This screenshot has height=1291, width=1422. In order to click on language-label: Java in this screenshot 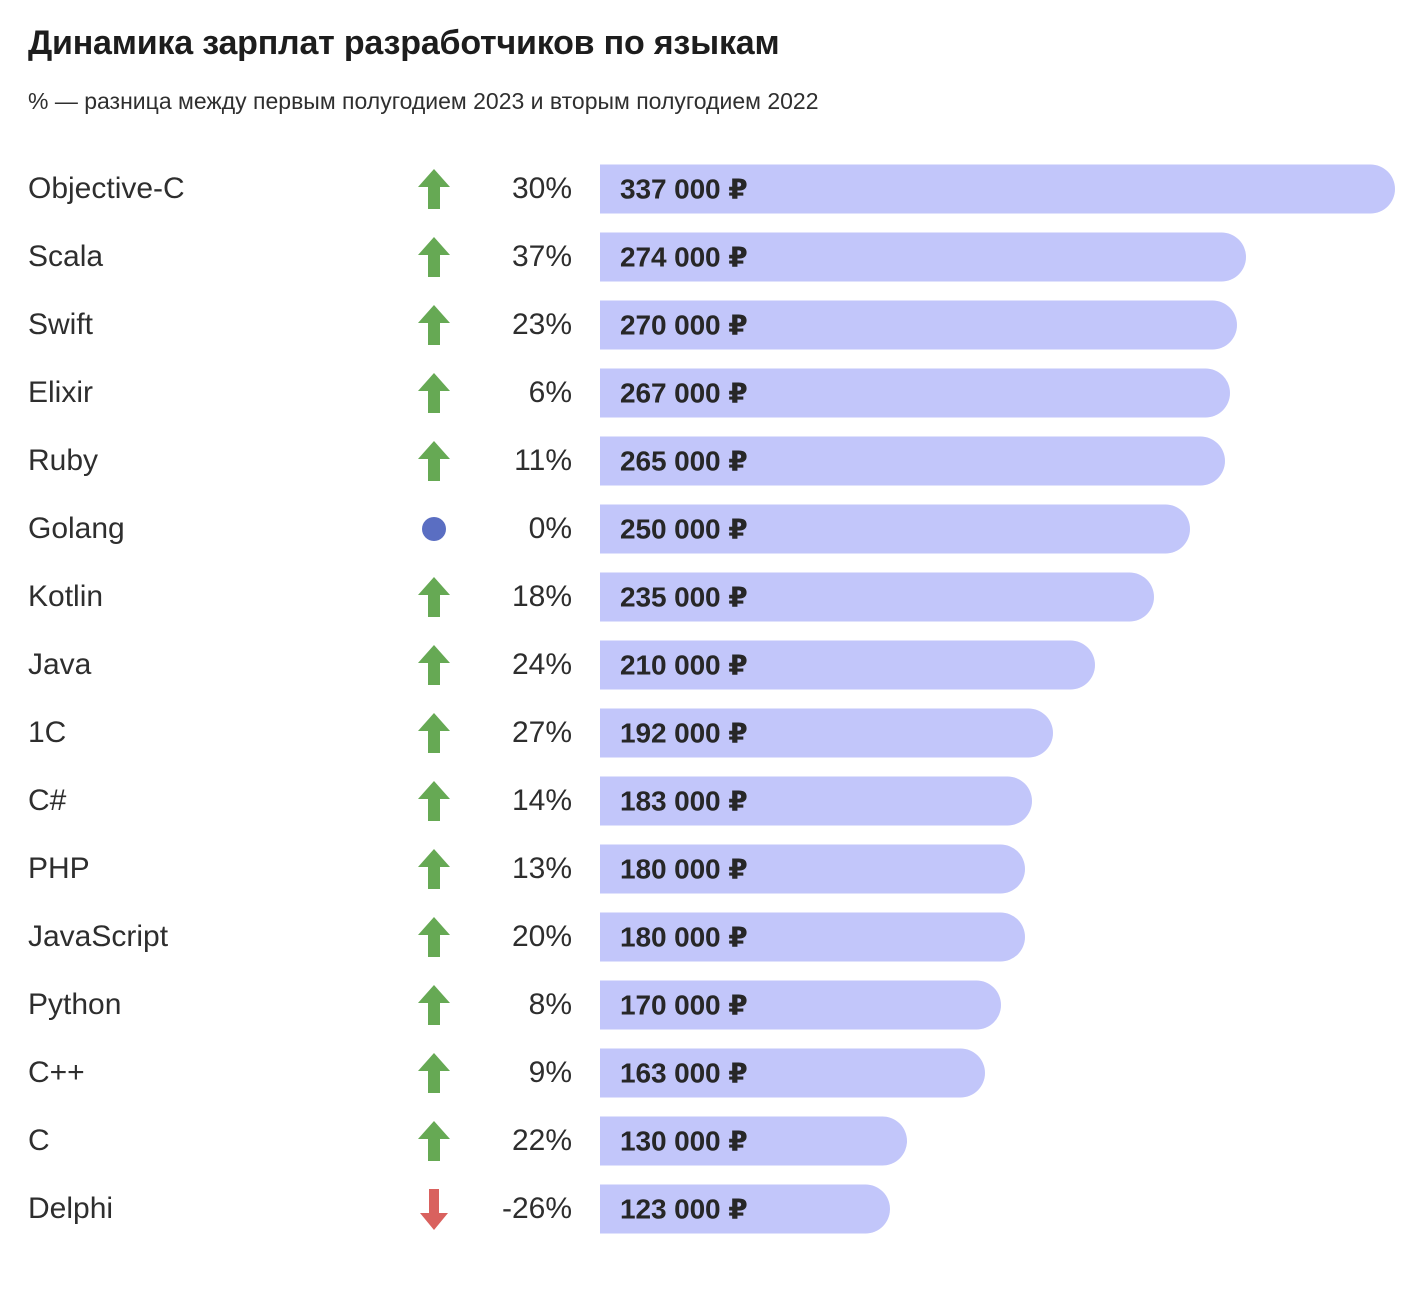, I will do `click(60, 664)`.